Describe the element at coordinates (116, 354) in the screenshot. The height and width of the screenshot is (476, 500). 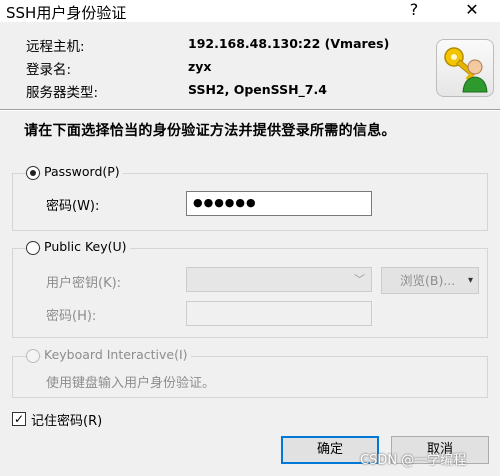
I see `keyboard-interactive-radio-label: Keyboard Interactive(I)` at that location.